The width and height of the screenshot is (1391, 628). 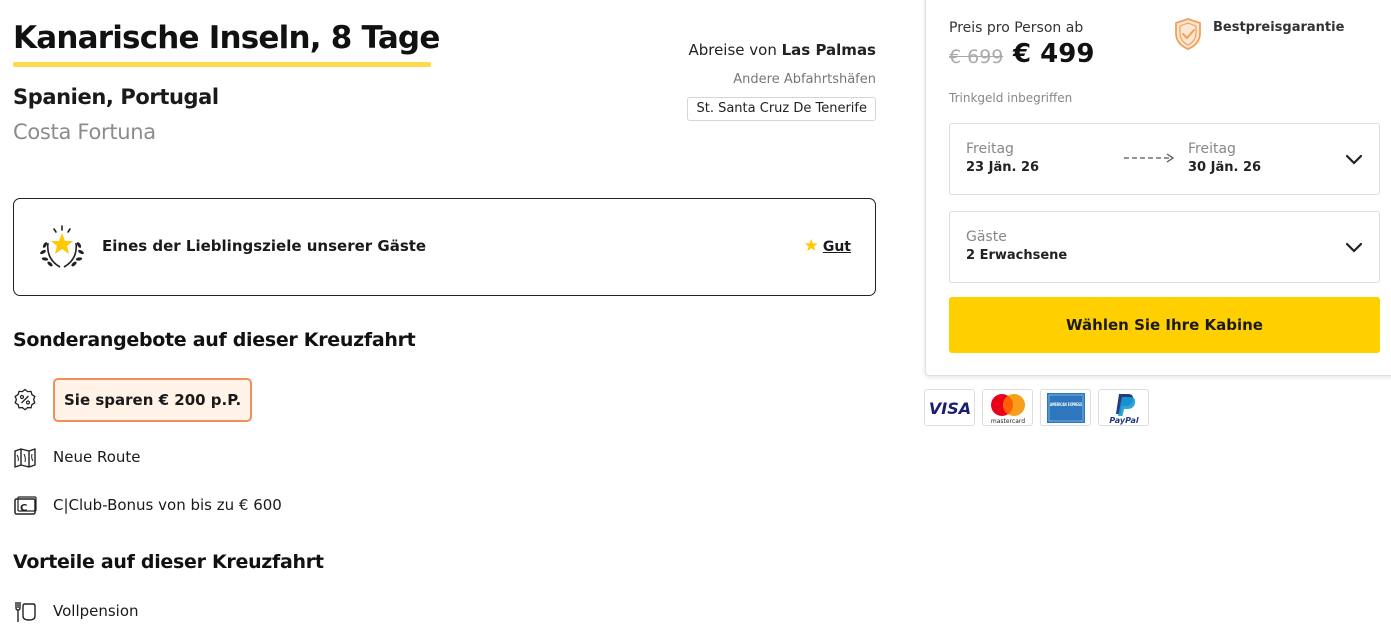 What do you see at coordinates (168, 562) in the screenshot?
I see `benefits-heading: Vorteile auf dieser Kreuzfahrt` at bounding box center [168, 562].